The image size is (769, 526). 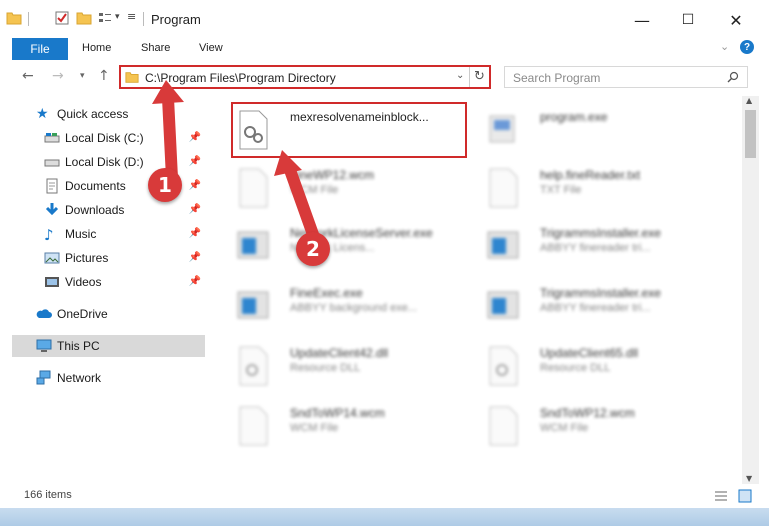 What do you see at coordinates (102, 210) in the screenshot?
I see `sidebar-item-downloads: Downloads 📌` at bounding box center [102, 210].